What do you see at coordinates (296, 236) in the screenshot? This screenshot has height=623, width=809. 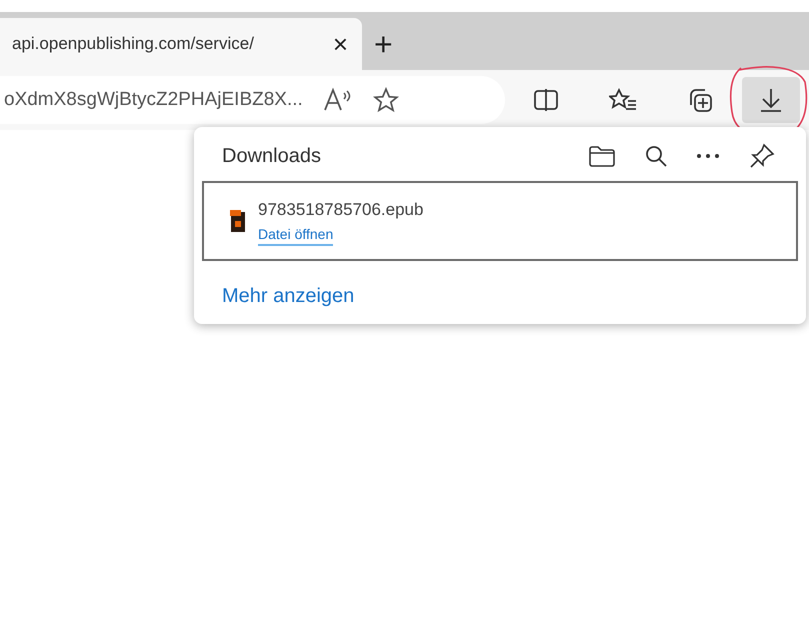 I see `open-file-link: Datei öffnen` at bounding box center [296, 236].